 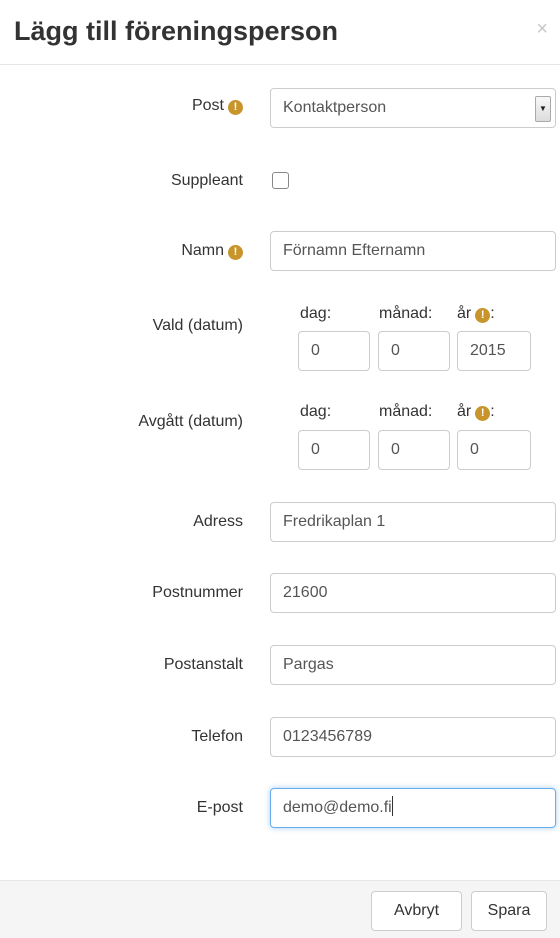 I want to click on avgatt-manad-input: 0, so click(x=414, y=450).